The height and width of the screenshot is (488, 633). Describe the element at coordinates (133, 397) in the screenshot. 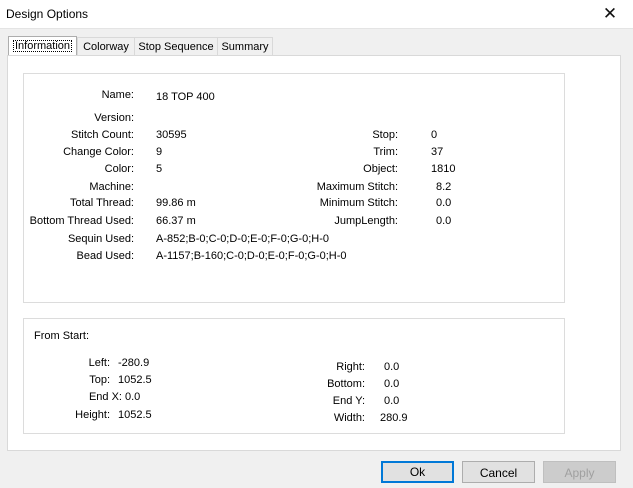

I see `end-x-value: 0.0` at that location.